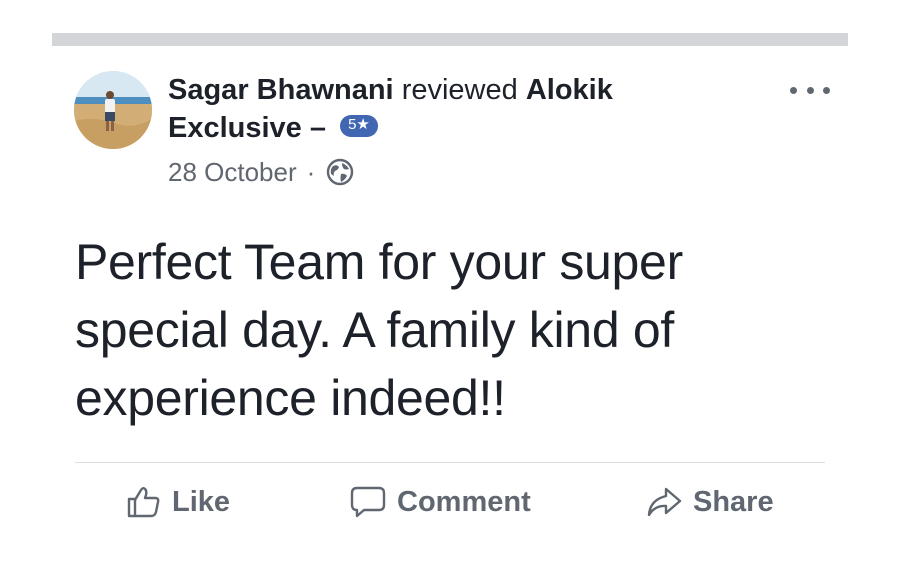 The height and width of the screenshot is (566, 900). I want to click on avatar-photo, so click(113, 110).